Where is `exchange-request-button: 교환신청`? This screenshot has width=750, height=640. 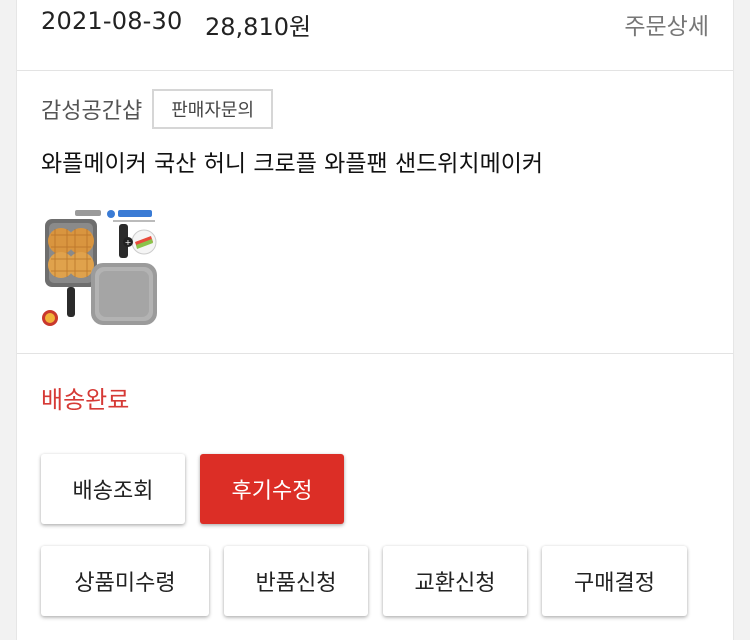 exchange-request-button: 교환신청 is located at coordinates (455, 581).